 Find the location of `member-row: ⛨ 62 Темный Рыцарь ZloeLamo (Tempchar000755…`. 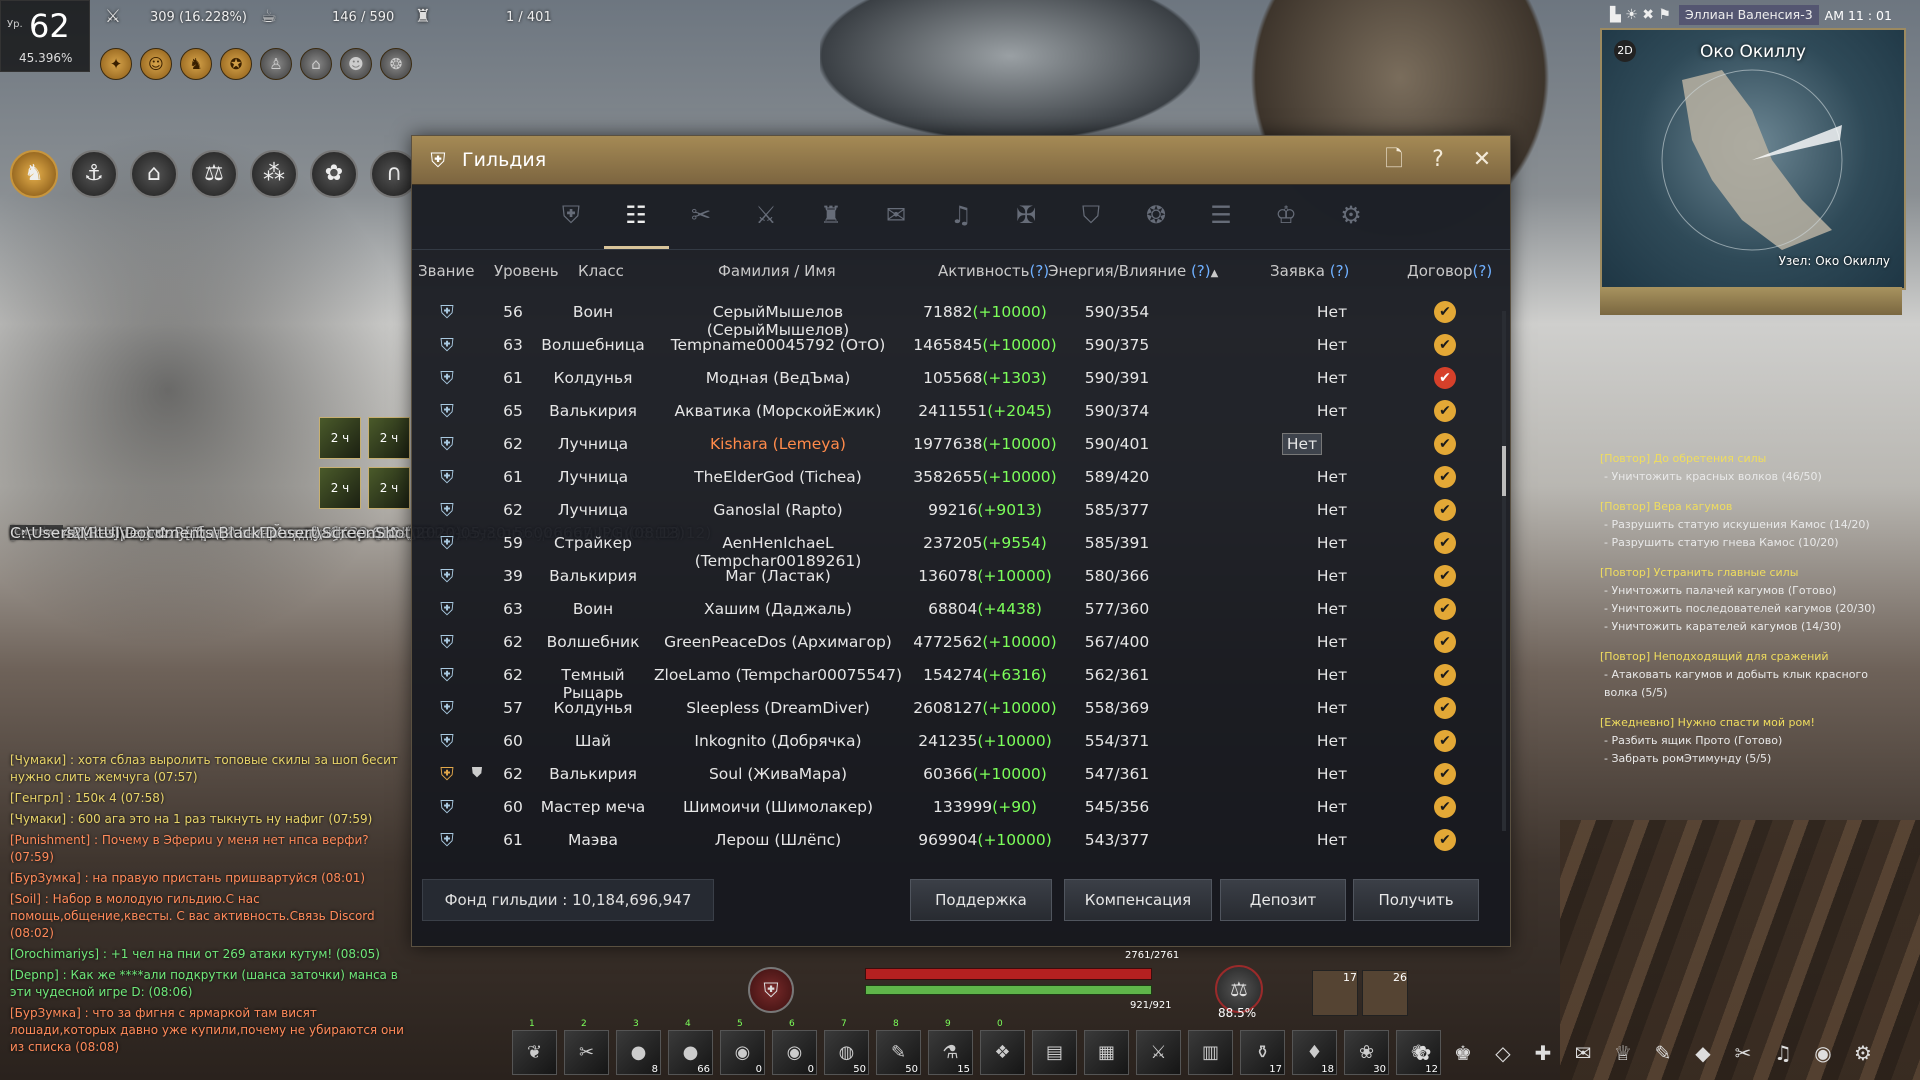

member-row: ⛨ 62 Темный Рыцарь ZloeLamo (Tempchar000755… is located at coordinates (956, 680).